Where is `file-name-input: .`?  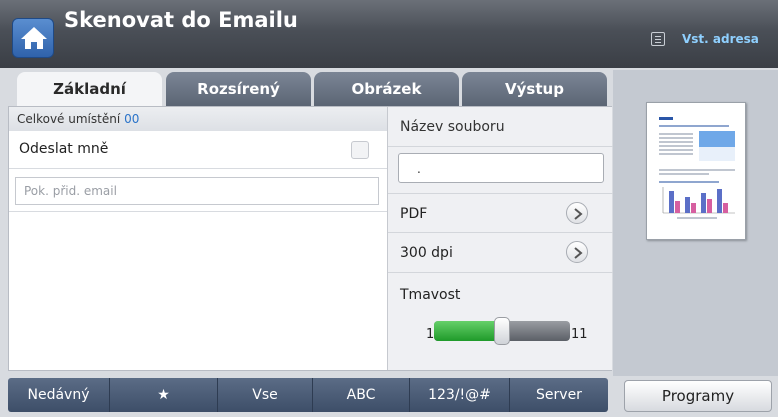
file-name-input: . is located at coordinates (501, 168).